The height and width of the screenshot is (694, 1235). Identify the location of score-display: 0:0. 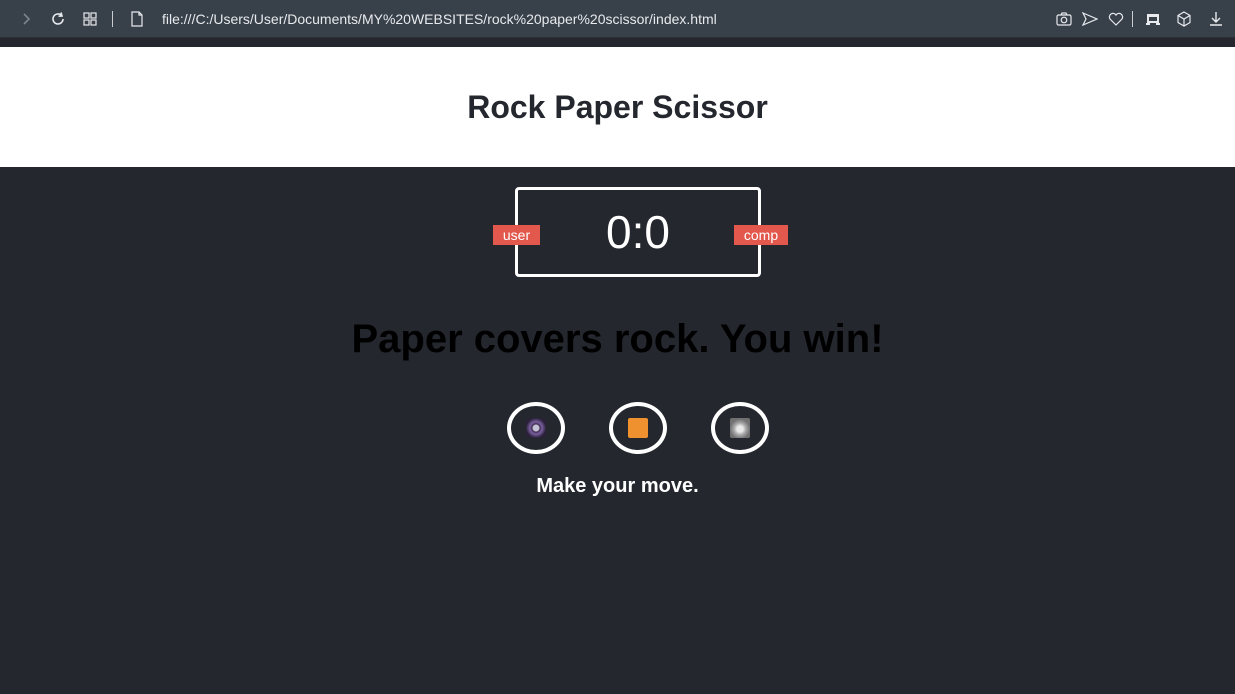
(638, 232).